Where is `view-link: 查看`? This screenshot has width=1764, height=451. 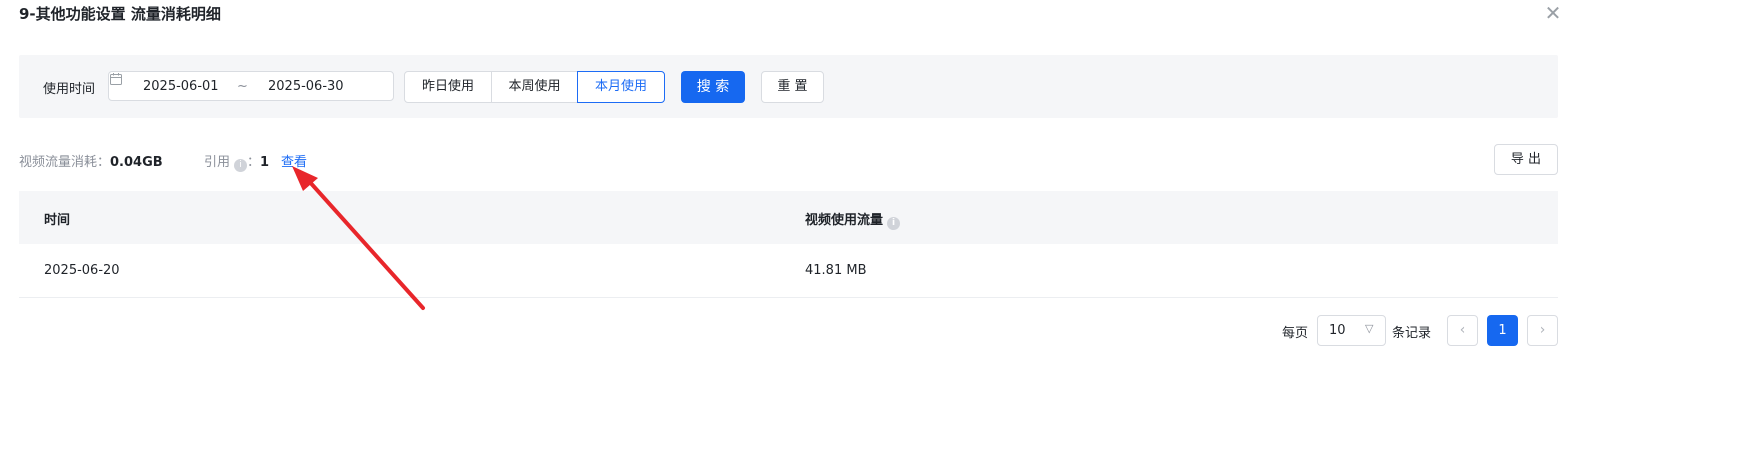 view-link: 查看 is located at coordinates (294, 160).